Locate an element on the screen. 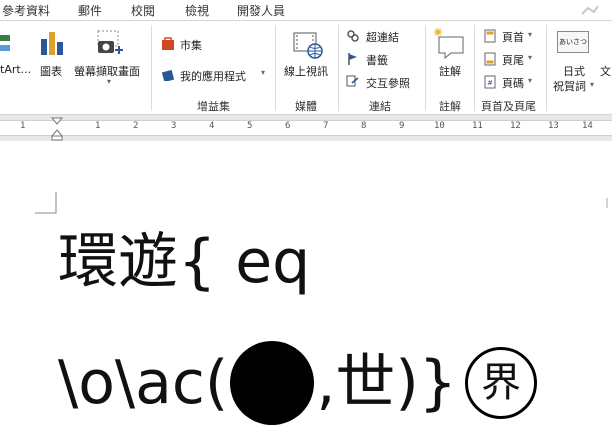 The width and height of the screenshot is (612, 446). footer-icon is located at coordinates (490, 59).